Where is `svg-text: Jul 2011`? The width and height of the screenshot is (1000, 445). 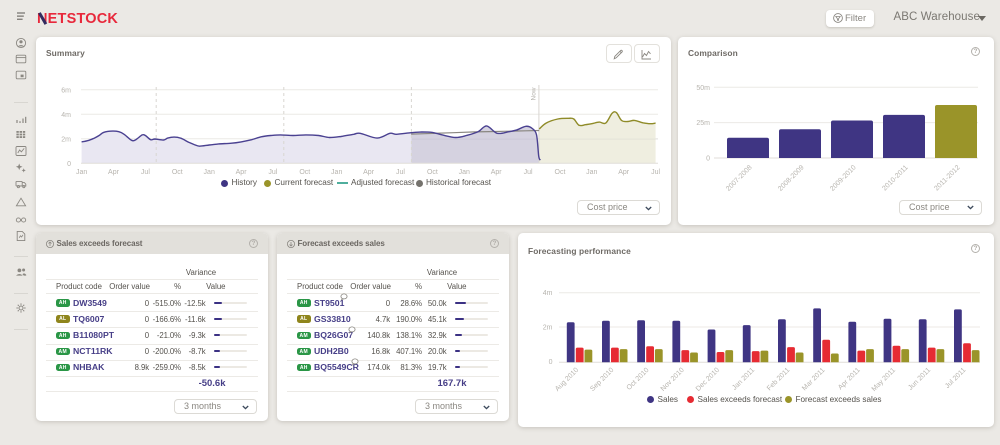
svg-text: Jul 2011 is located at coordinates (955, 378).